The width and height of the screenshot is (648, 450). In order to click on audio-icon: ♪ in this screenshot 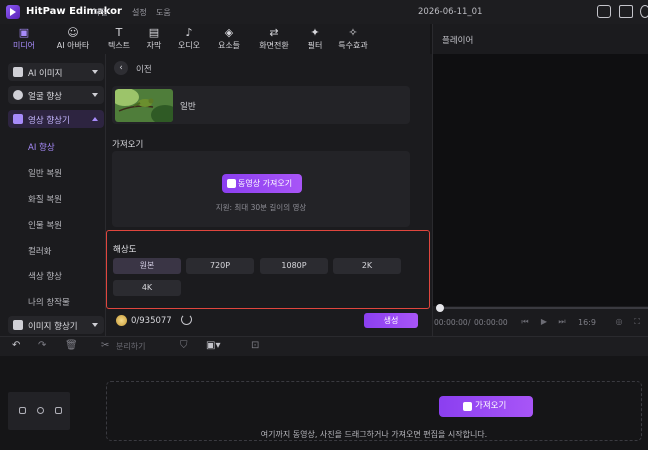, I will do `click(189, 32)`.